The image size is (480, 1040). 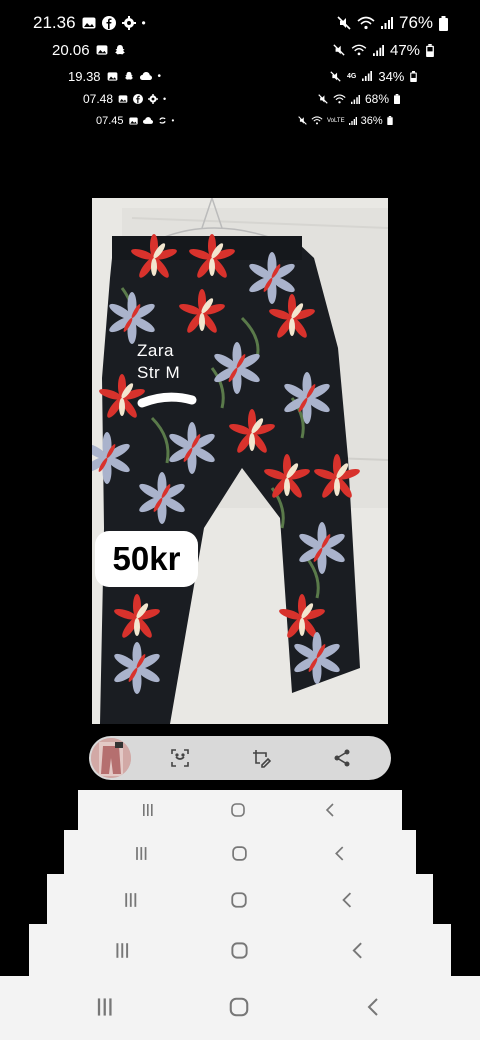 I want to click on status-row-1-left: 21.36 •, so click(x=89, y=23).